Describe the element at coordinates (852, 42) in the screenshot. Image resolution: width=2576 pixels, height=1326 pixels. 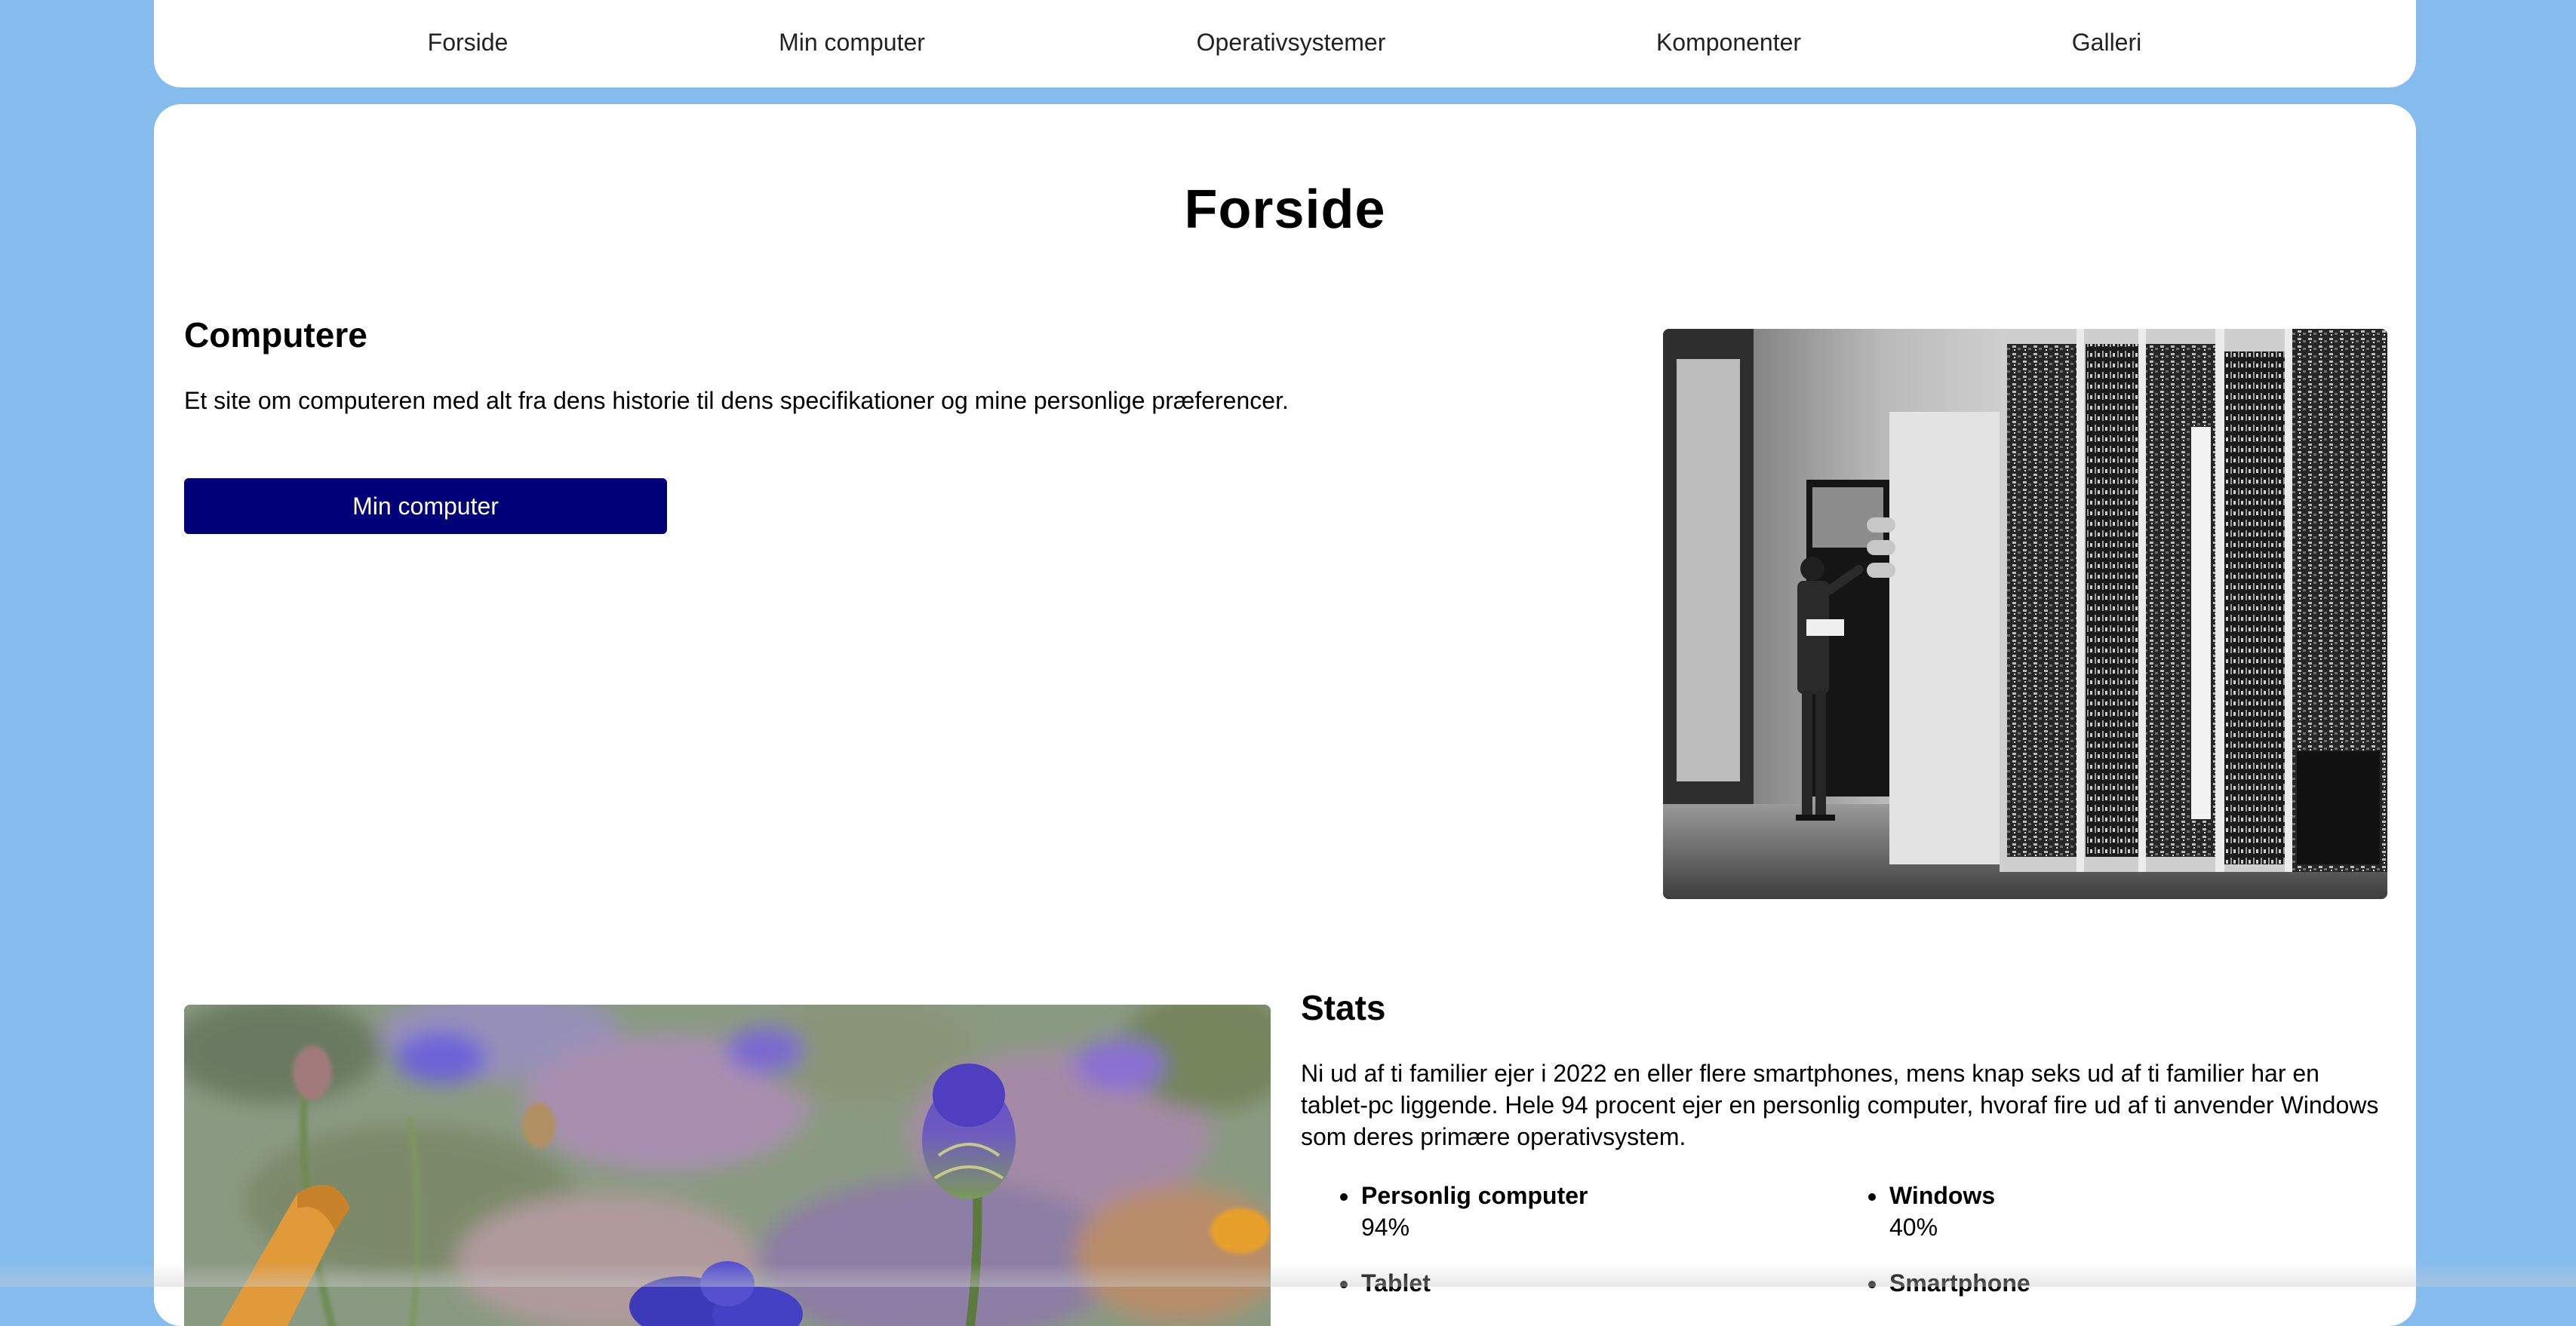
I see `nav-link-min-computer: Min computer` at that location.